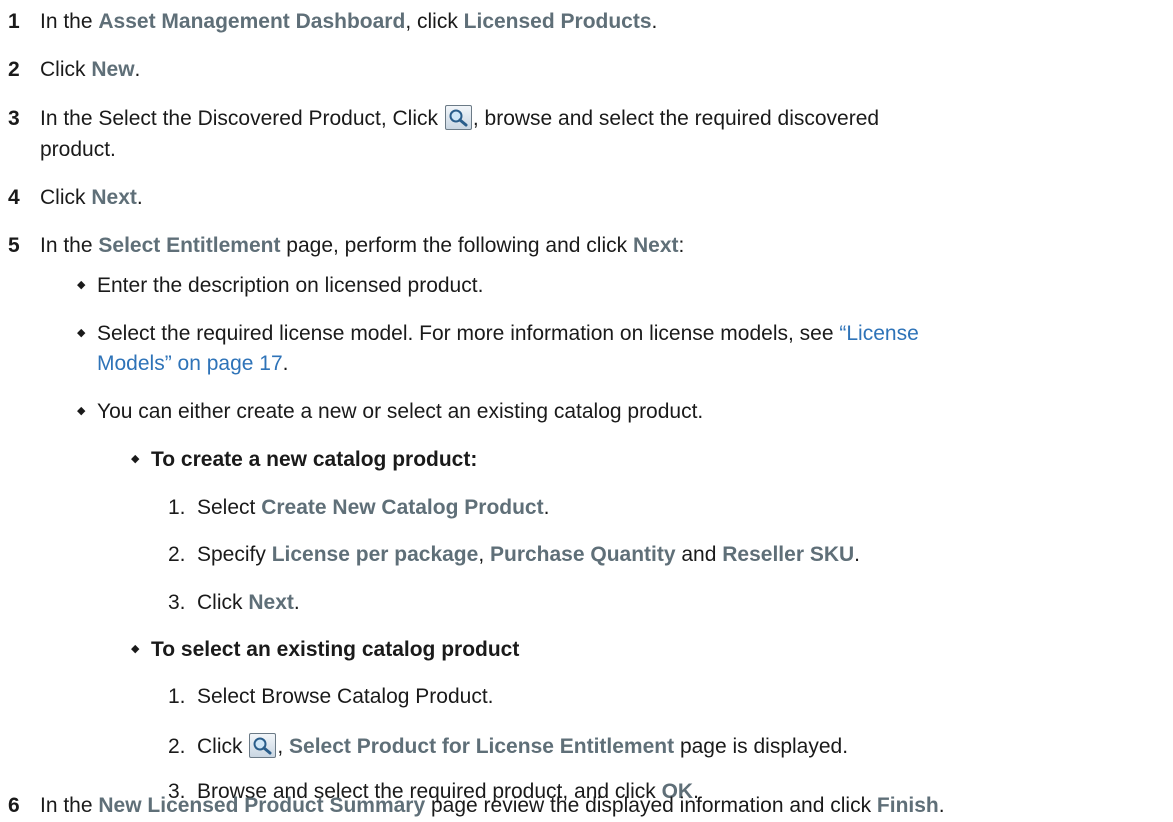  Describe the element at coordinates (456, 245) in the screenshot. I see `text-fragment: page, perform the following and click` at that location.